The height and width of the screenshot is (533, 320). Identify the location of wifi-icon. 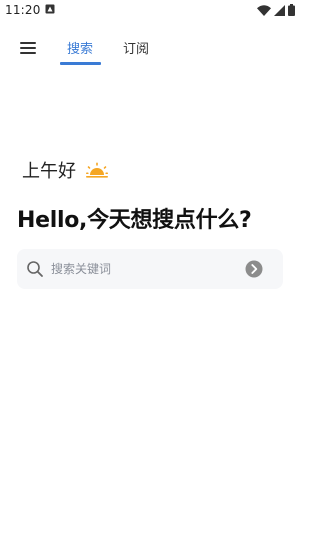
(264, 10).